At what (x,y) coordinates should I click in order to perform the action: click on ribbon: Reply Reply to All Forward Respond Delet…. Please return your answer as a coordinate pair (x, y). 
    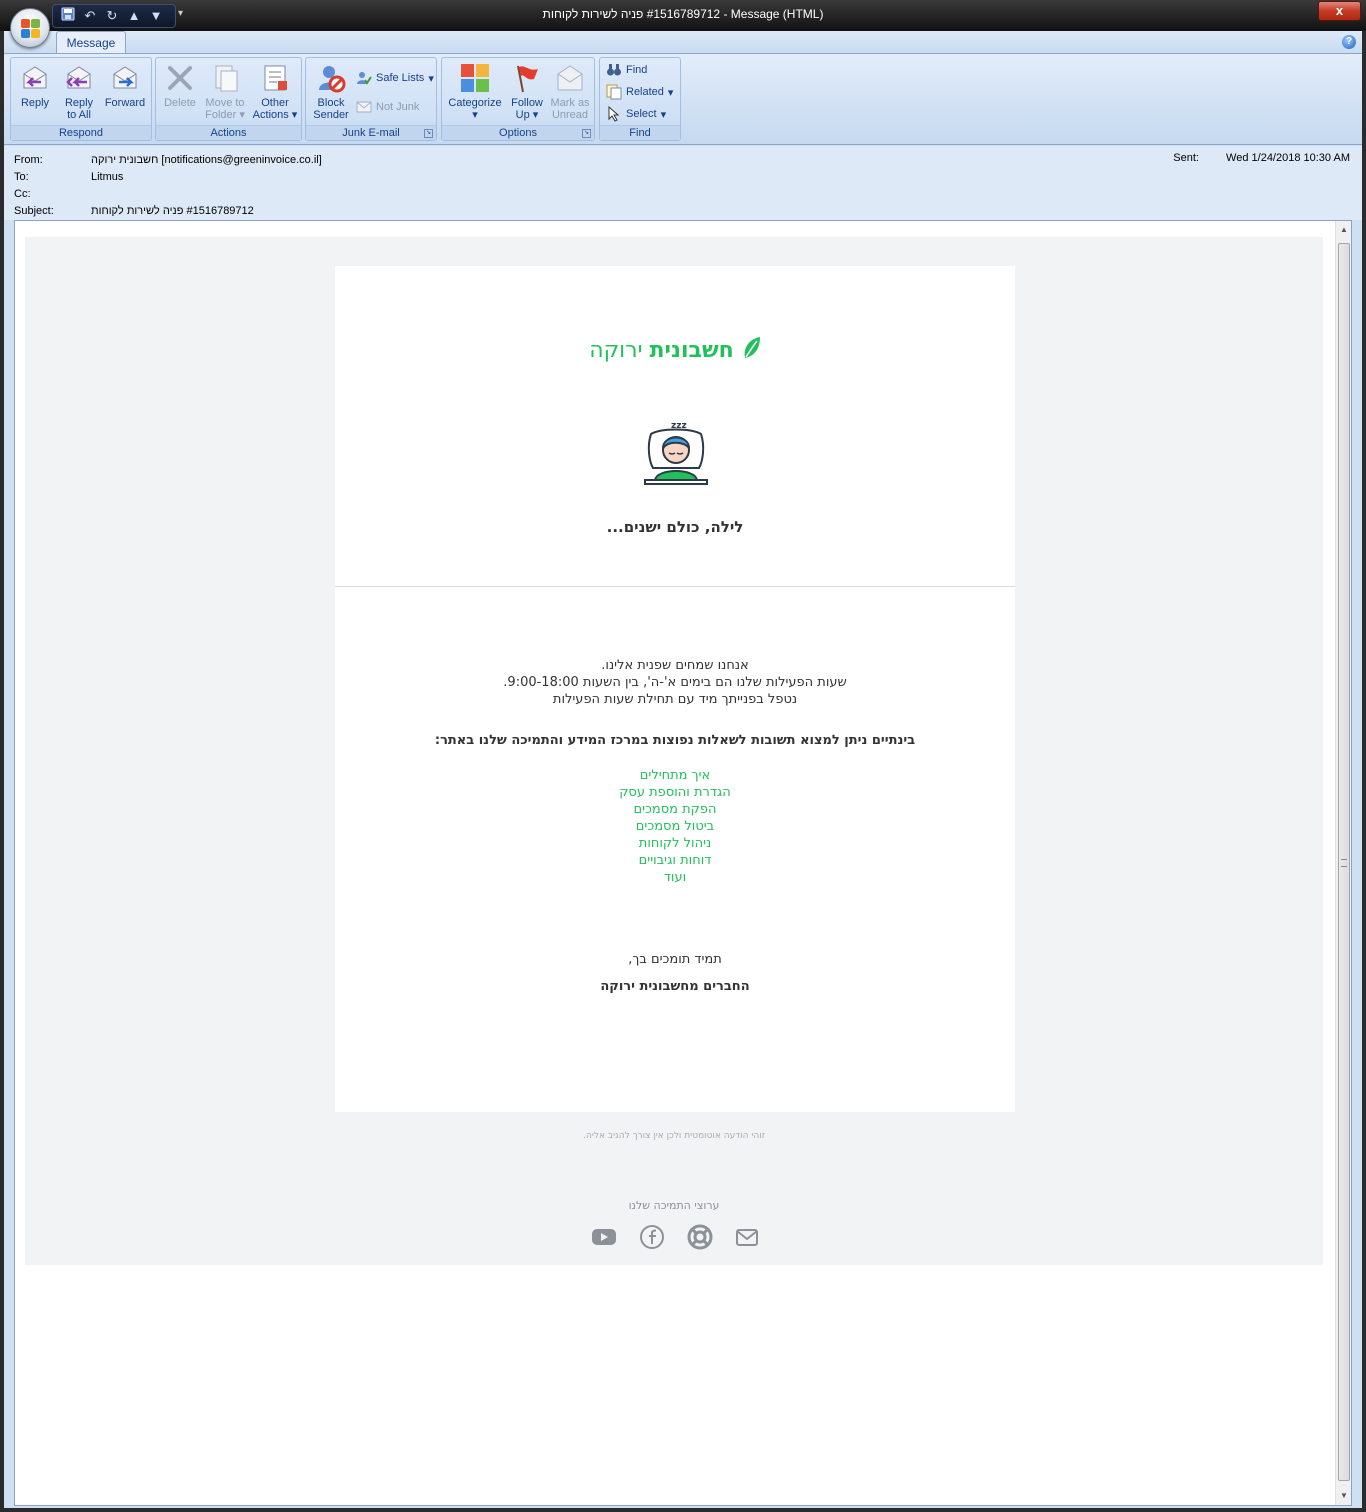
    Looking at the image, I should click on (683, 99).